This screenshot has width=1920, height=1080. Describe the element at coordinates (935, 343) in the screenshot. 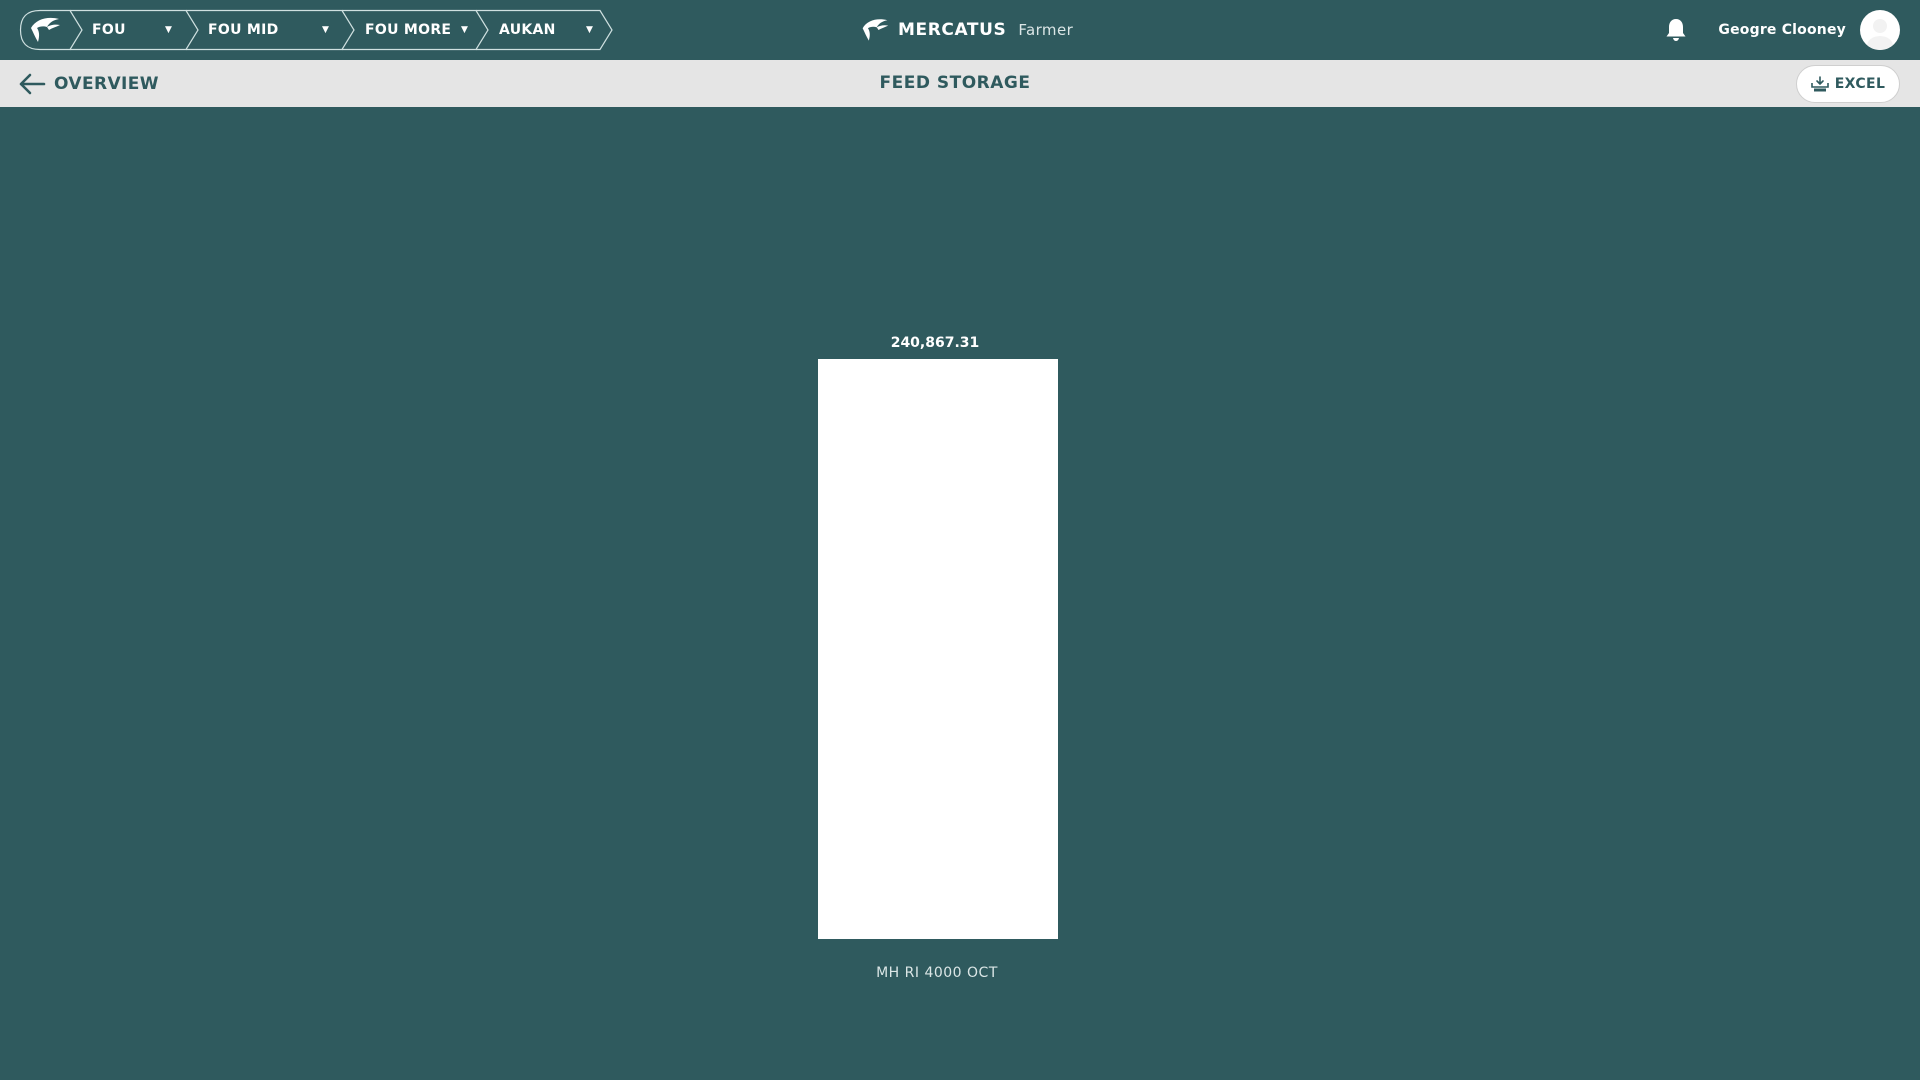

I see `chart-data-label: 240,867.31` at that location.